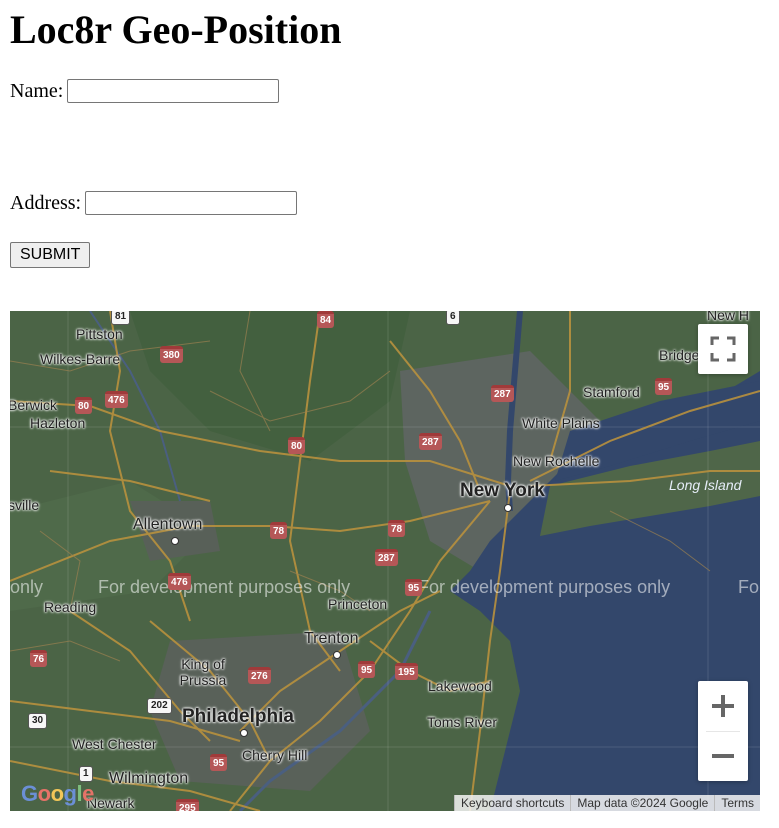 Image resolution: width=779 pixels, height=828 pixels. I want to click on city-label: Stamford, so click(611, 392).